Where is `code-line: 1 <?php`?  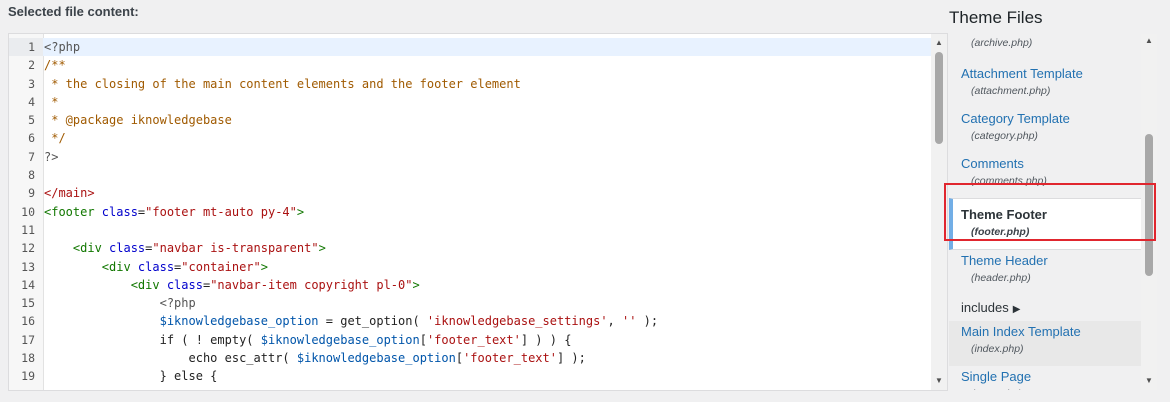 code-line: 1 <?php is located at coordinates (470, 47).